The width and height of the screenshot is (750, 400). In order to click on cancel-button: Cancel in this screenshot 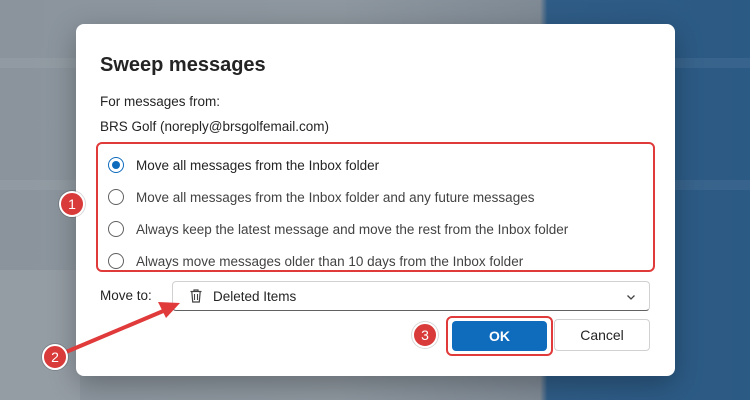, I will do `click(602, 335)`.